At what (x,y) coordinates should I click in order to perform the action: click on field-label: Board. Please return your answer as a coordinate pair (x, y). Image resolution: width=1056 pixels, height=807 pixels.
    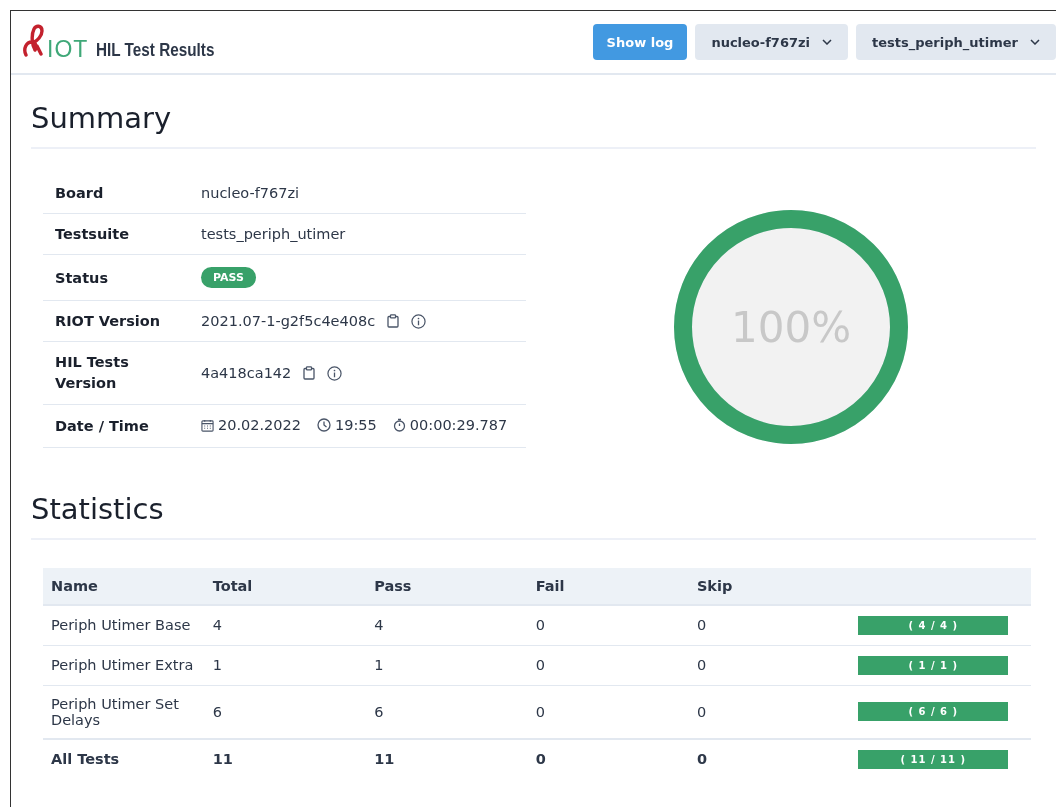
    Looking at the image, I should click on (79, 193).